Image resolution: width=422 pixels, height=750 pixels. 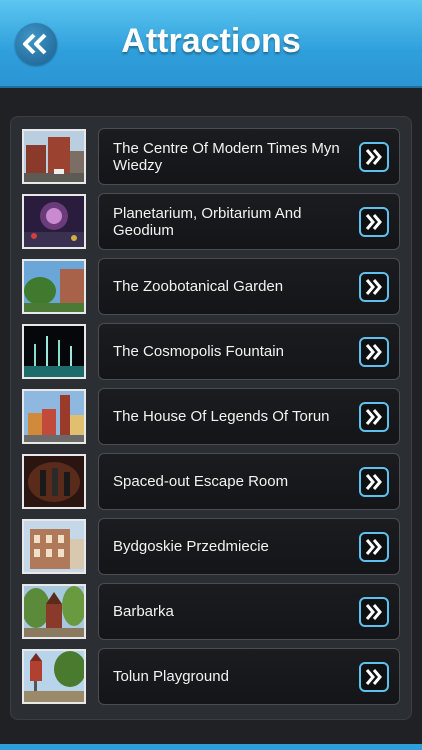 I want to click on list-item: The Cosmopolis Fountain, so click(x=211, y=351).